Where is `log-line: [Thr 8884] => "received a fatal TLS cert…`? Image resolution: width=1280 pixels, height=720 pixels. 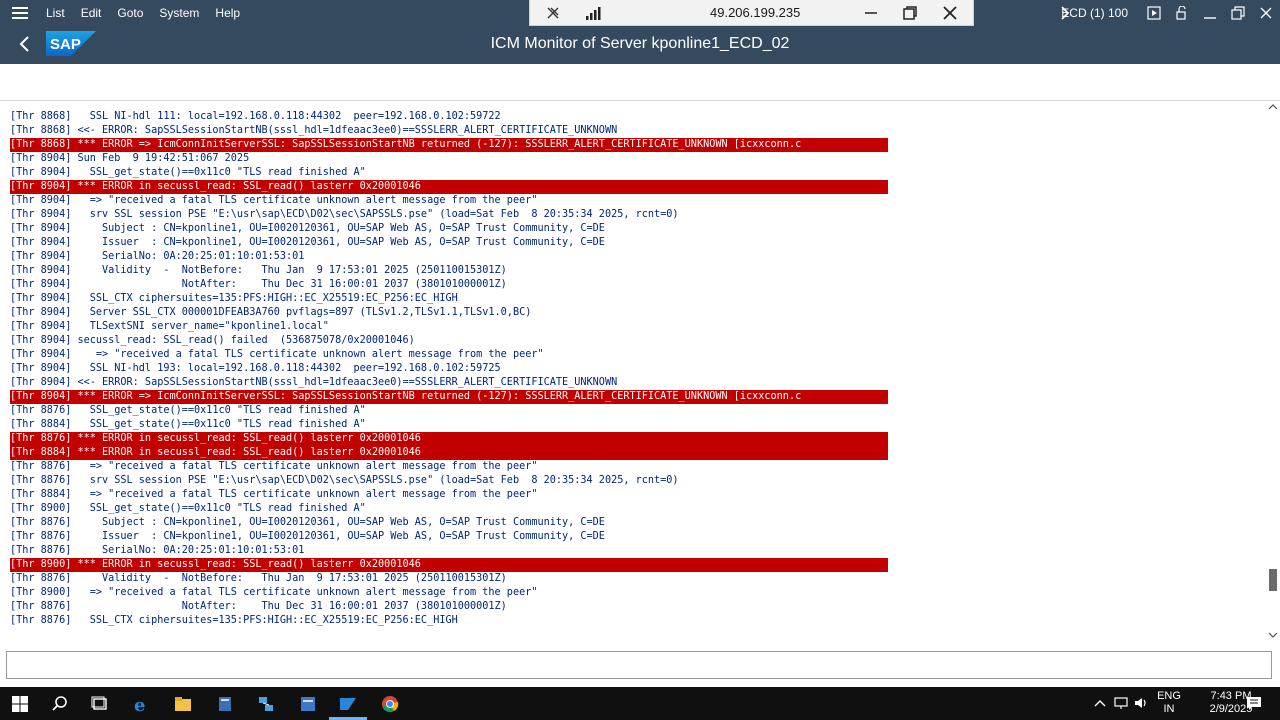
log-line: [Thr 8884] => "received a fatal TLS cert… is located at coordinates (274, 494).